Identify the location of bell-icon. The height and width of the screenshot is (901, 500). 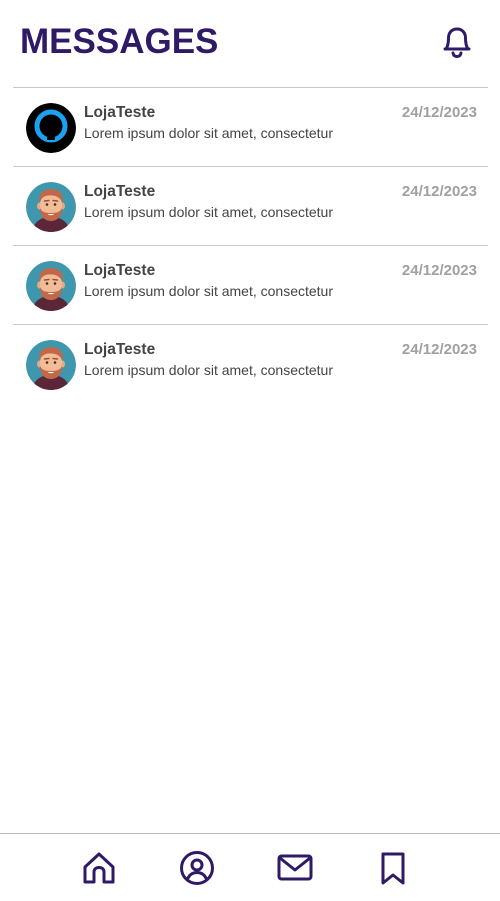
(457, 43).